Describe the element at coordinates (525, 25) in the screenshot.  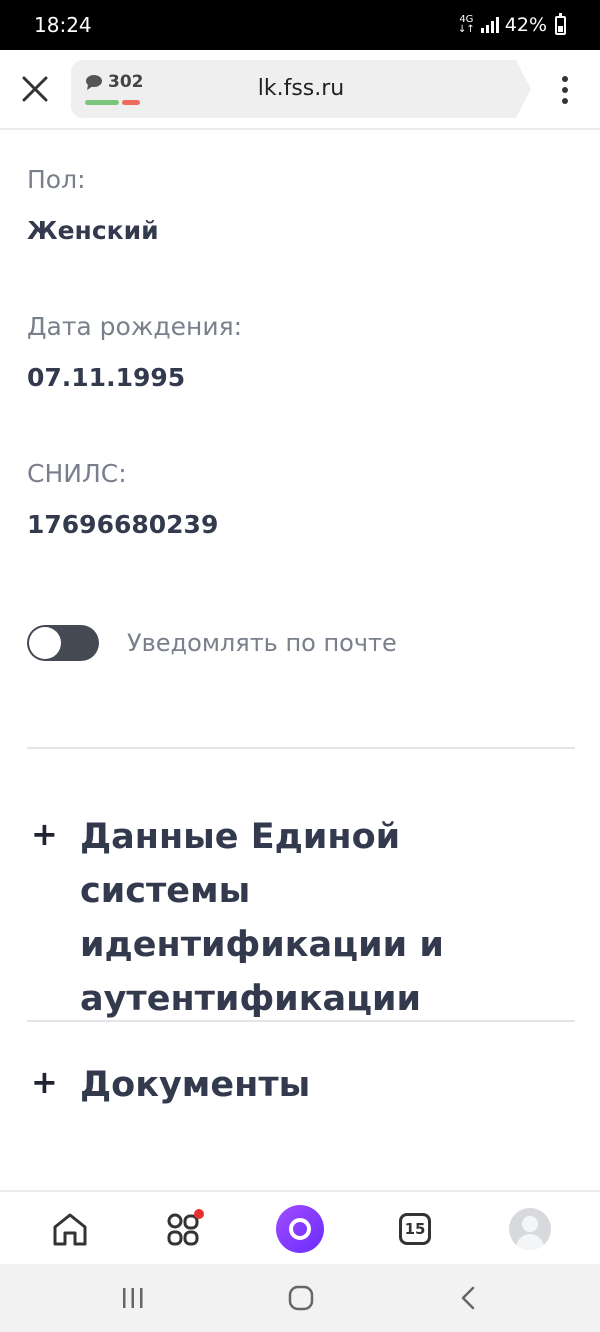
I see `battery-percent: 42%` at that location.